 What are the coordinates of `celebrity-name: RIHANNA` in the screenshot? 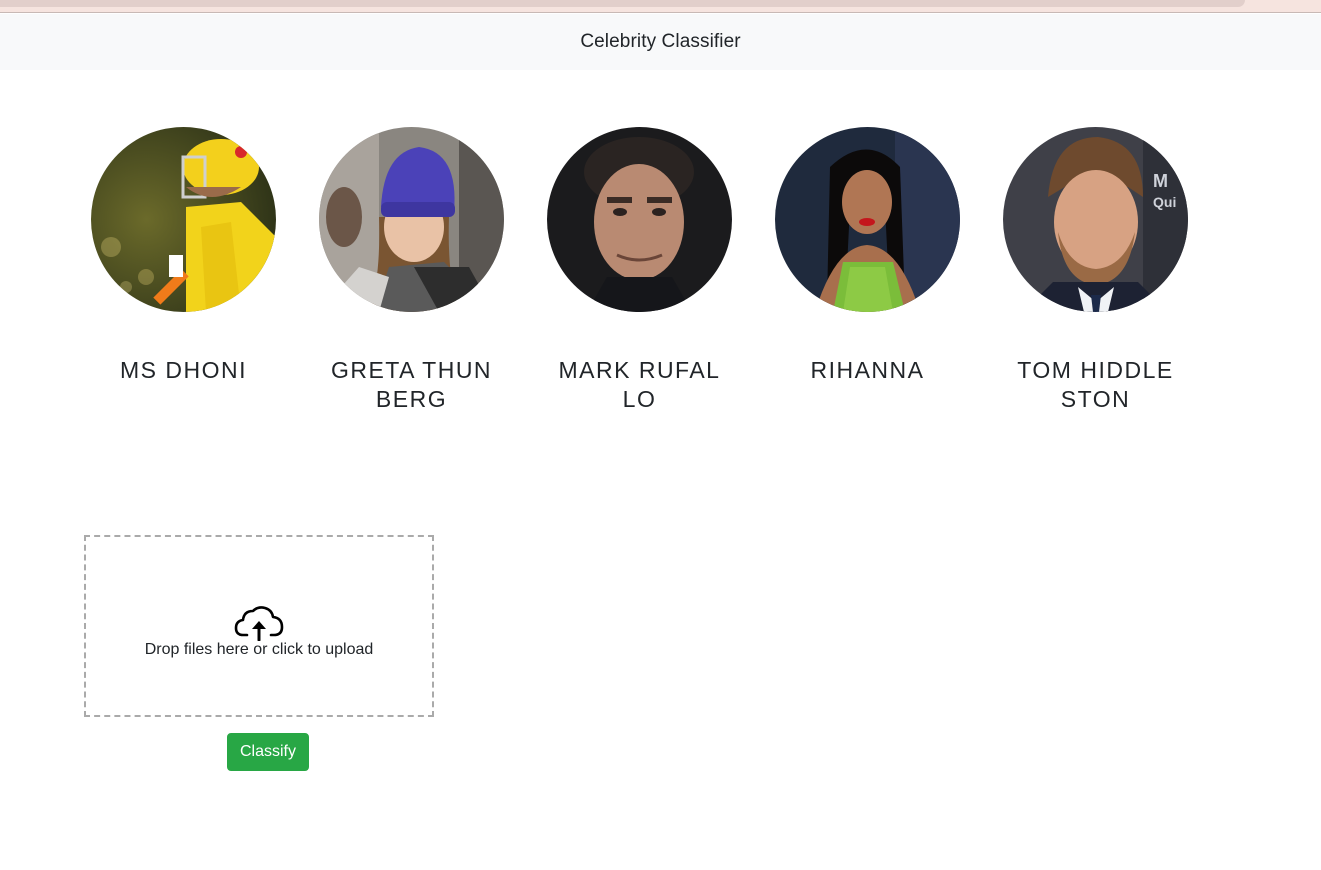 It's located at (867, 370).